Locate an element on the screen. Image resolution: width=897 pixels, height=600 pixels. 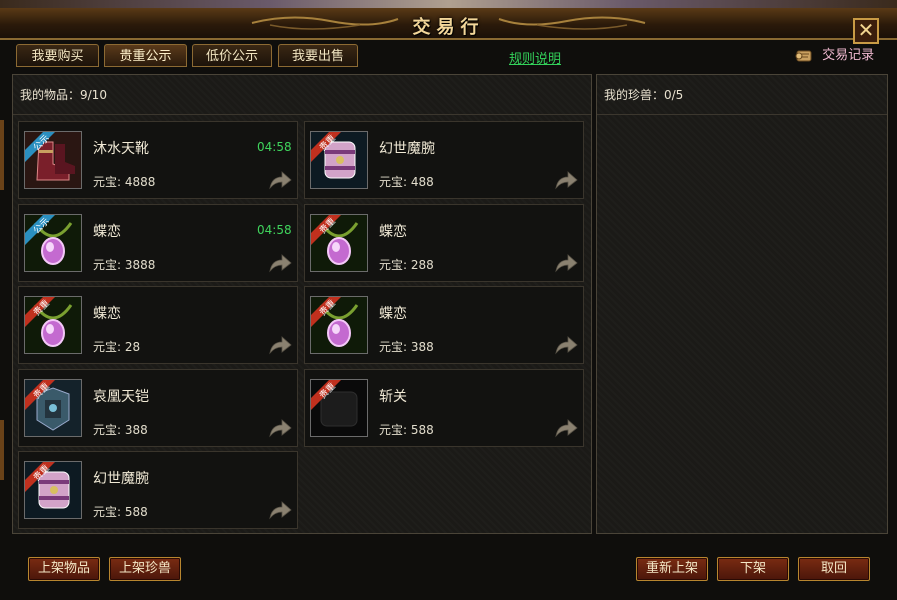
item-slot: 公示 蝶恋元宝: 3888 04:58 is located at coordinates (158, 242).